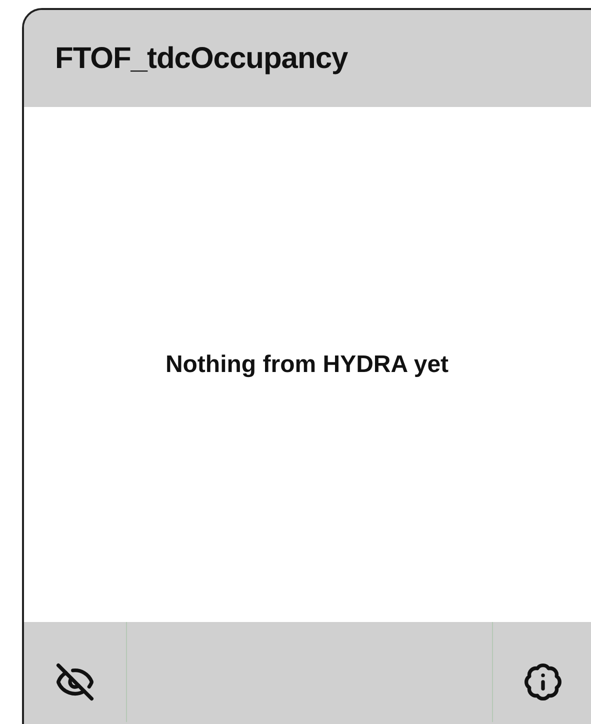  I want to click on eye-off-icon, so click(75, 682).